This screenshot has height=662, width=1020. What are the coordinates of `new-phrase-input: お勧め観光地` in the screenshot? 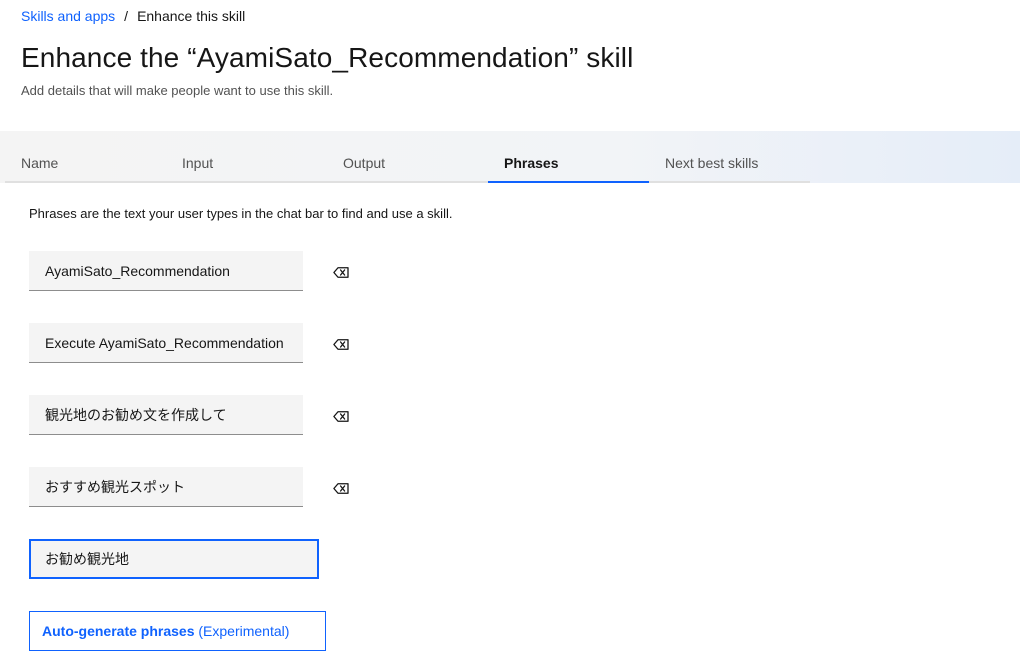 It's located at (174, 559).